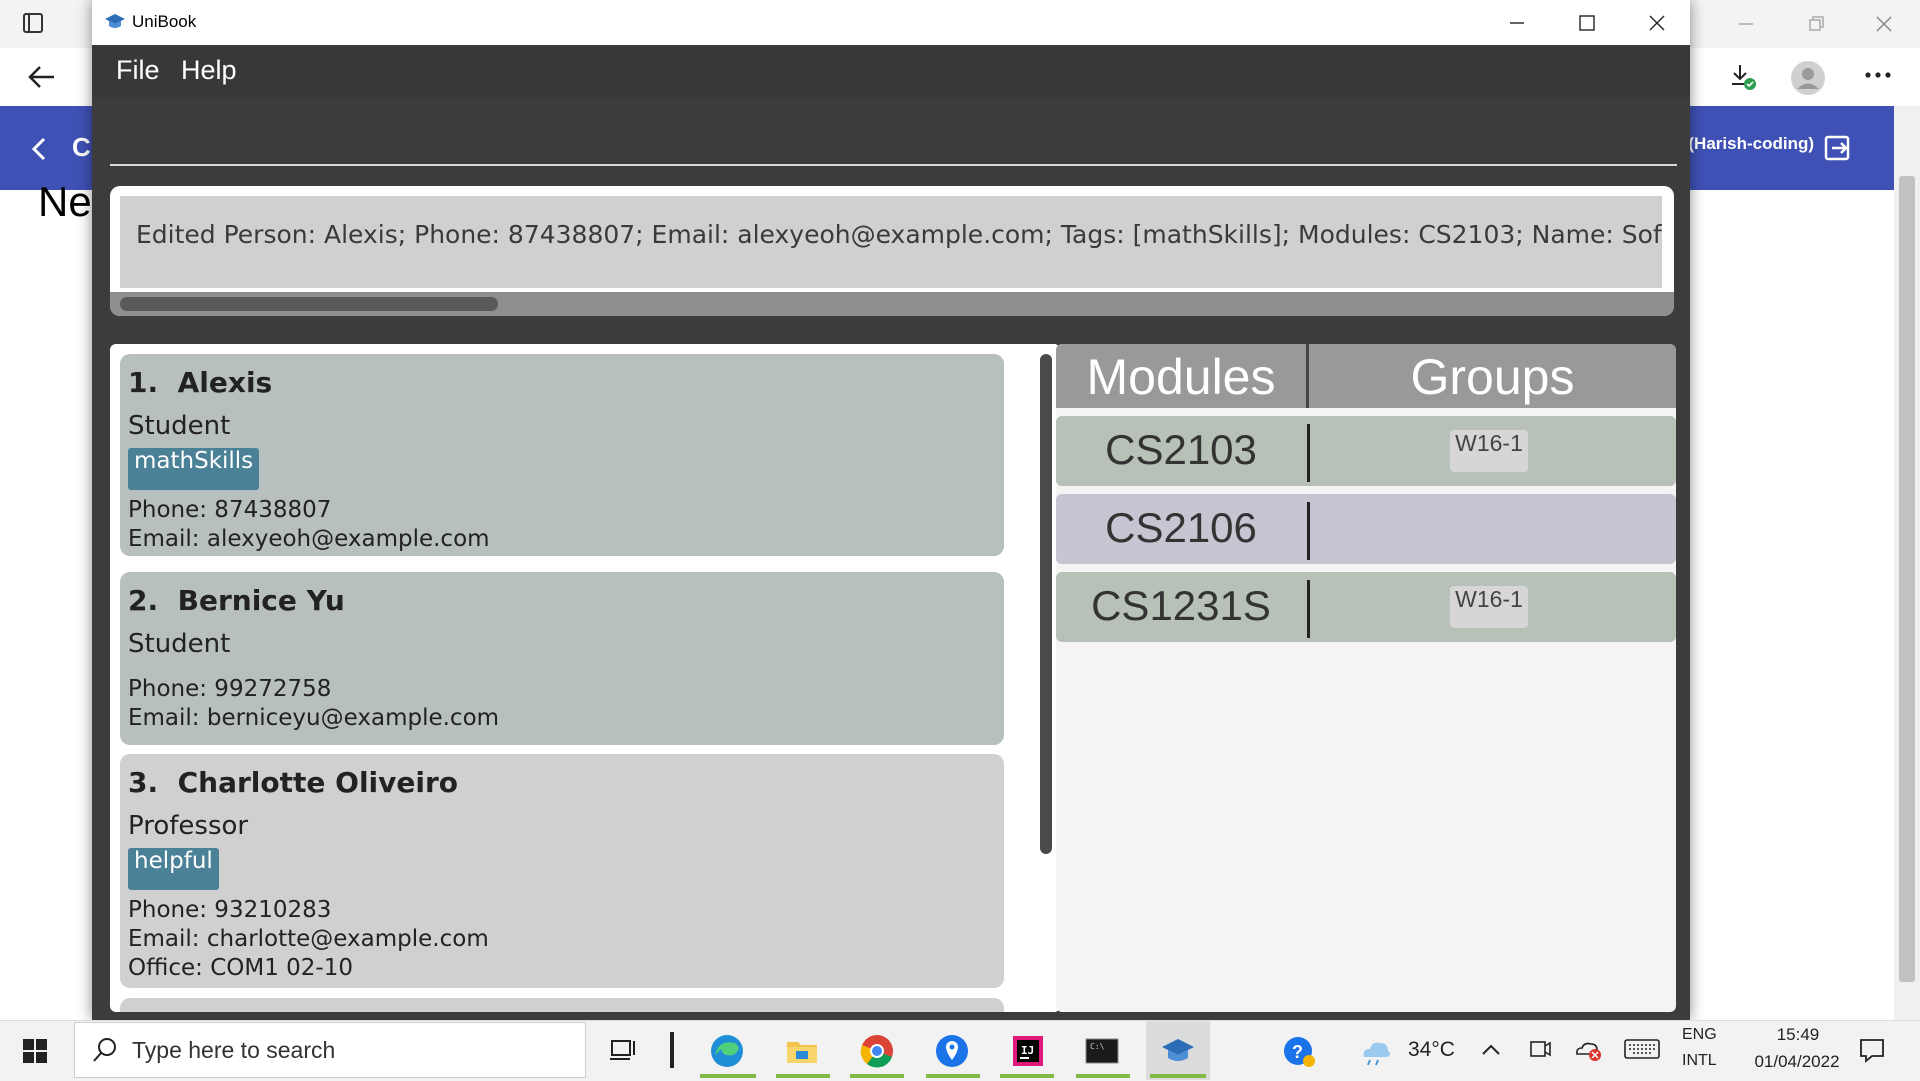 This screenshot has width=1920, height=1081. I want to click on tab-actions-icon, so click(33, 23).